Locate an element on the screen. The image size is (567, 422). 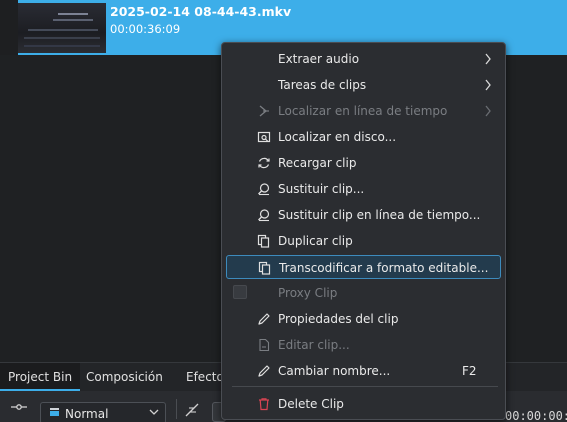
combo-value: Normal is located at coordinates (87, 414).